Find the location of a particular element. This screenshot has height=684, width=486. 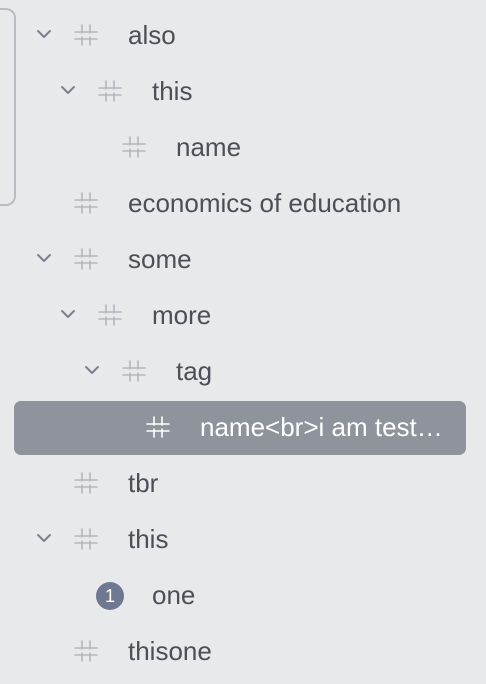

count-badge: 1 is located at coordinates (110, 596).